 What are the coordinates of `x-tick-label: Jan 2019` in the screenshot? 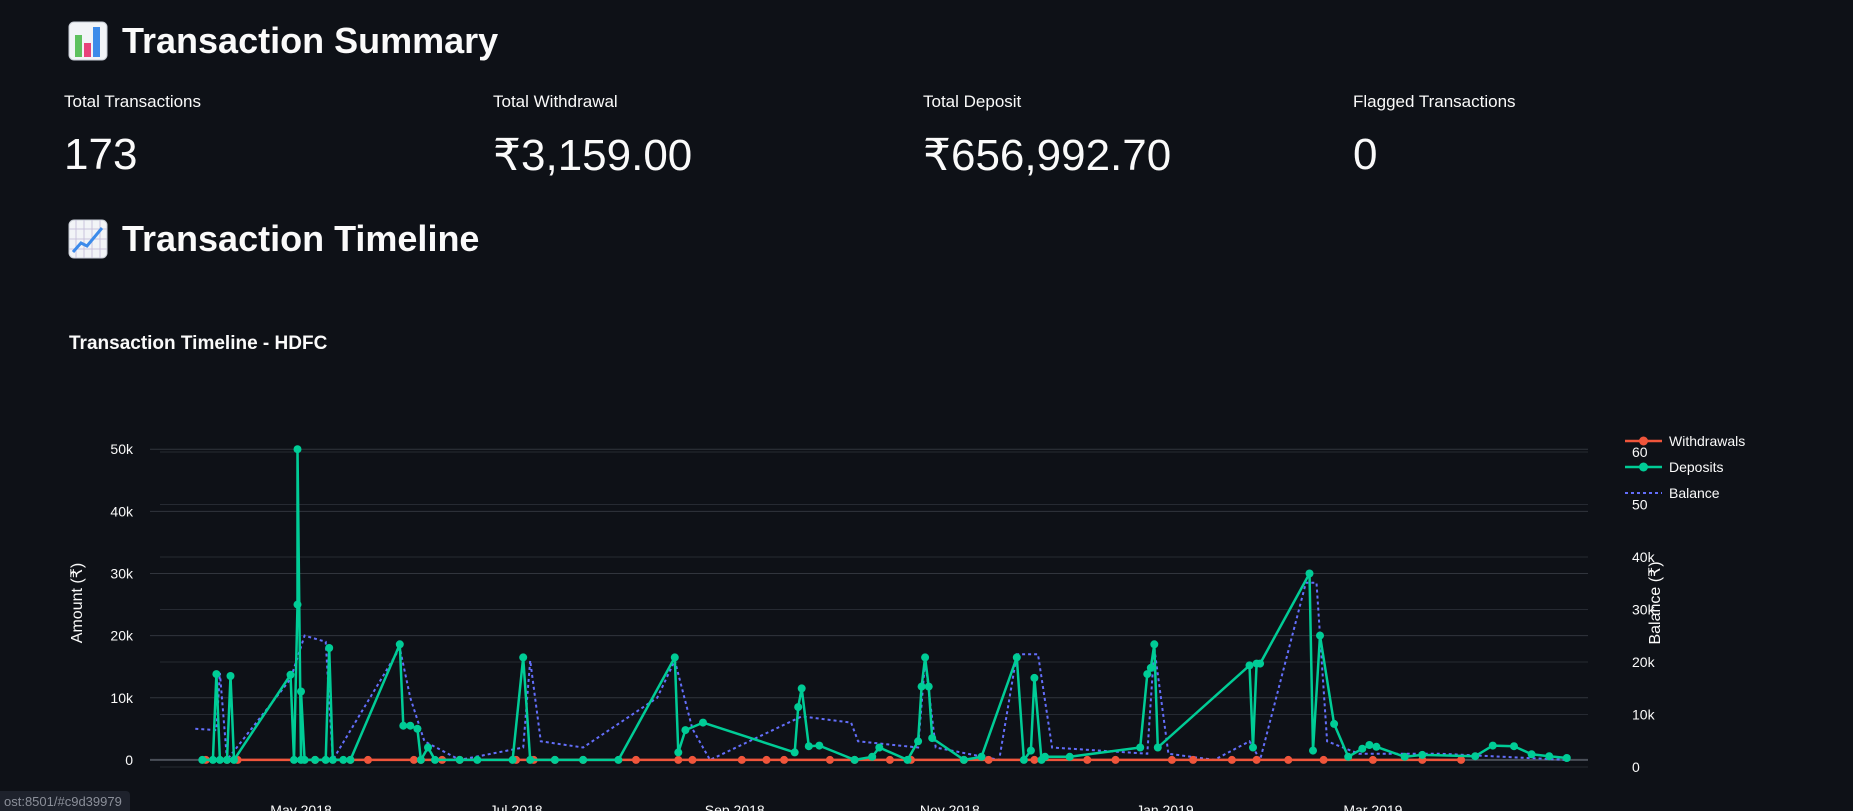 It's located at (1165, 806).